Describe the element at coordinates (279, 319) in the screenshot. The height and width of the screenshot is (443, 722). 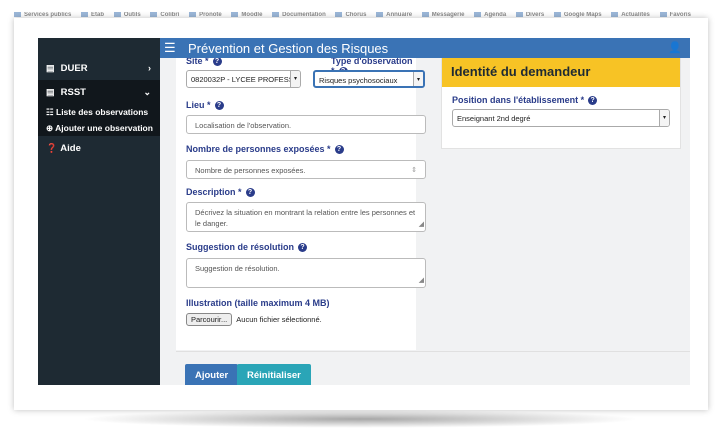
I see `no-file-text: Aucun fichier sélectionné.` at that location.